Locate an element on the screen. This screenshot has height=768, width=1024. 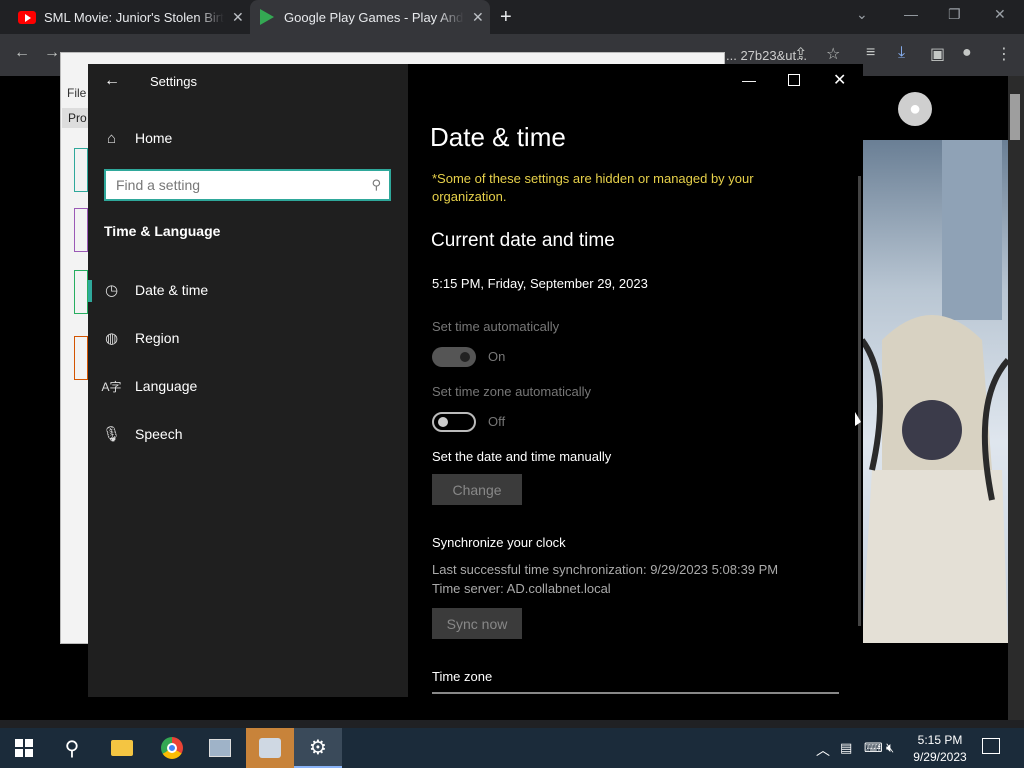
youtube-icon is located at coordinates (27, 17).